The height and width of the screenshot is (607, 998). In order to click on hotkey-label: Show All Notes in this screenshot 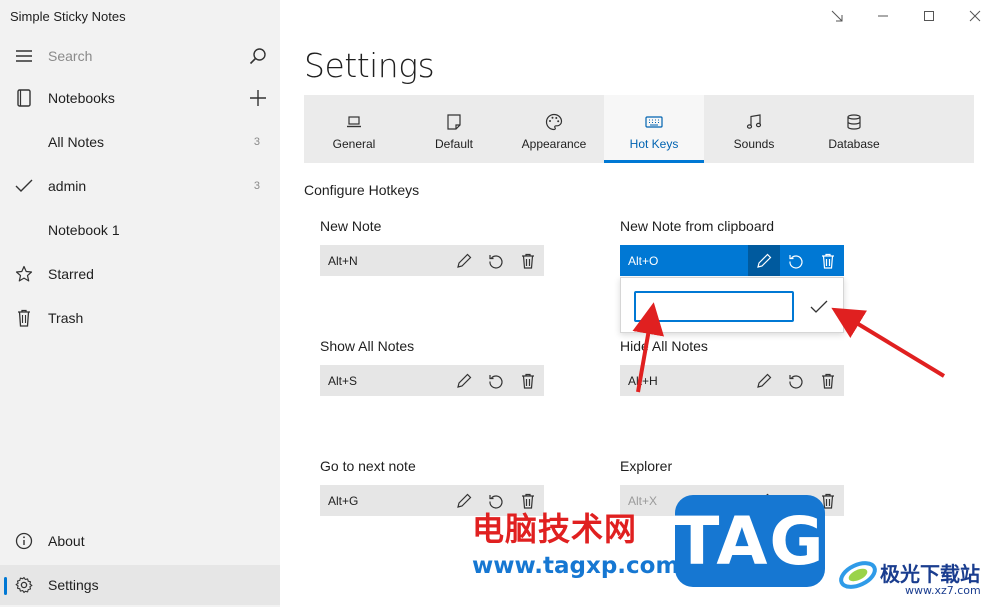, I will do `click(367, 346)`.